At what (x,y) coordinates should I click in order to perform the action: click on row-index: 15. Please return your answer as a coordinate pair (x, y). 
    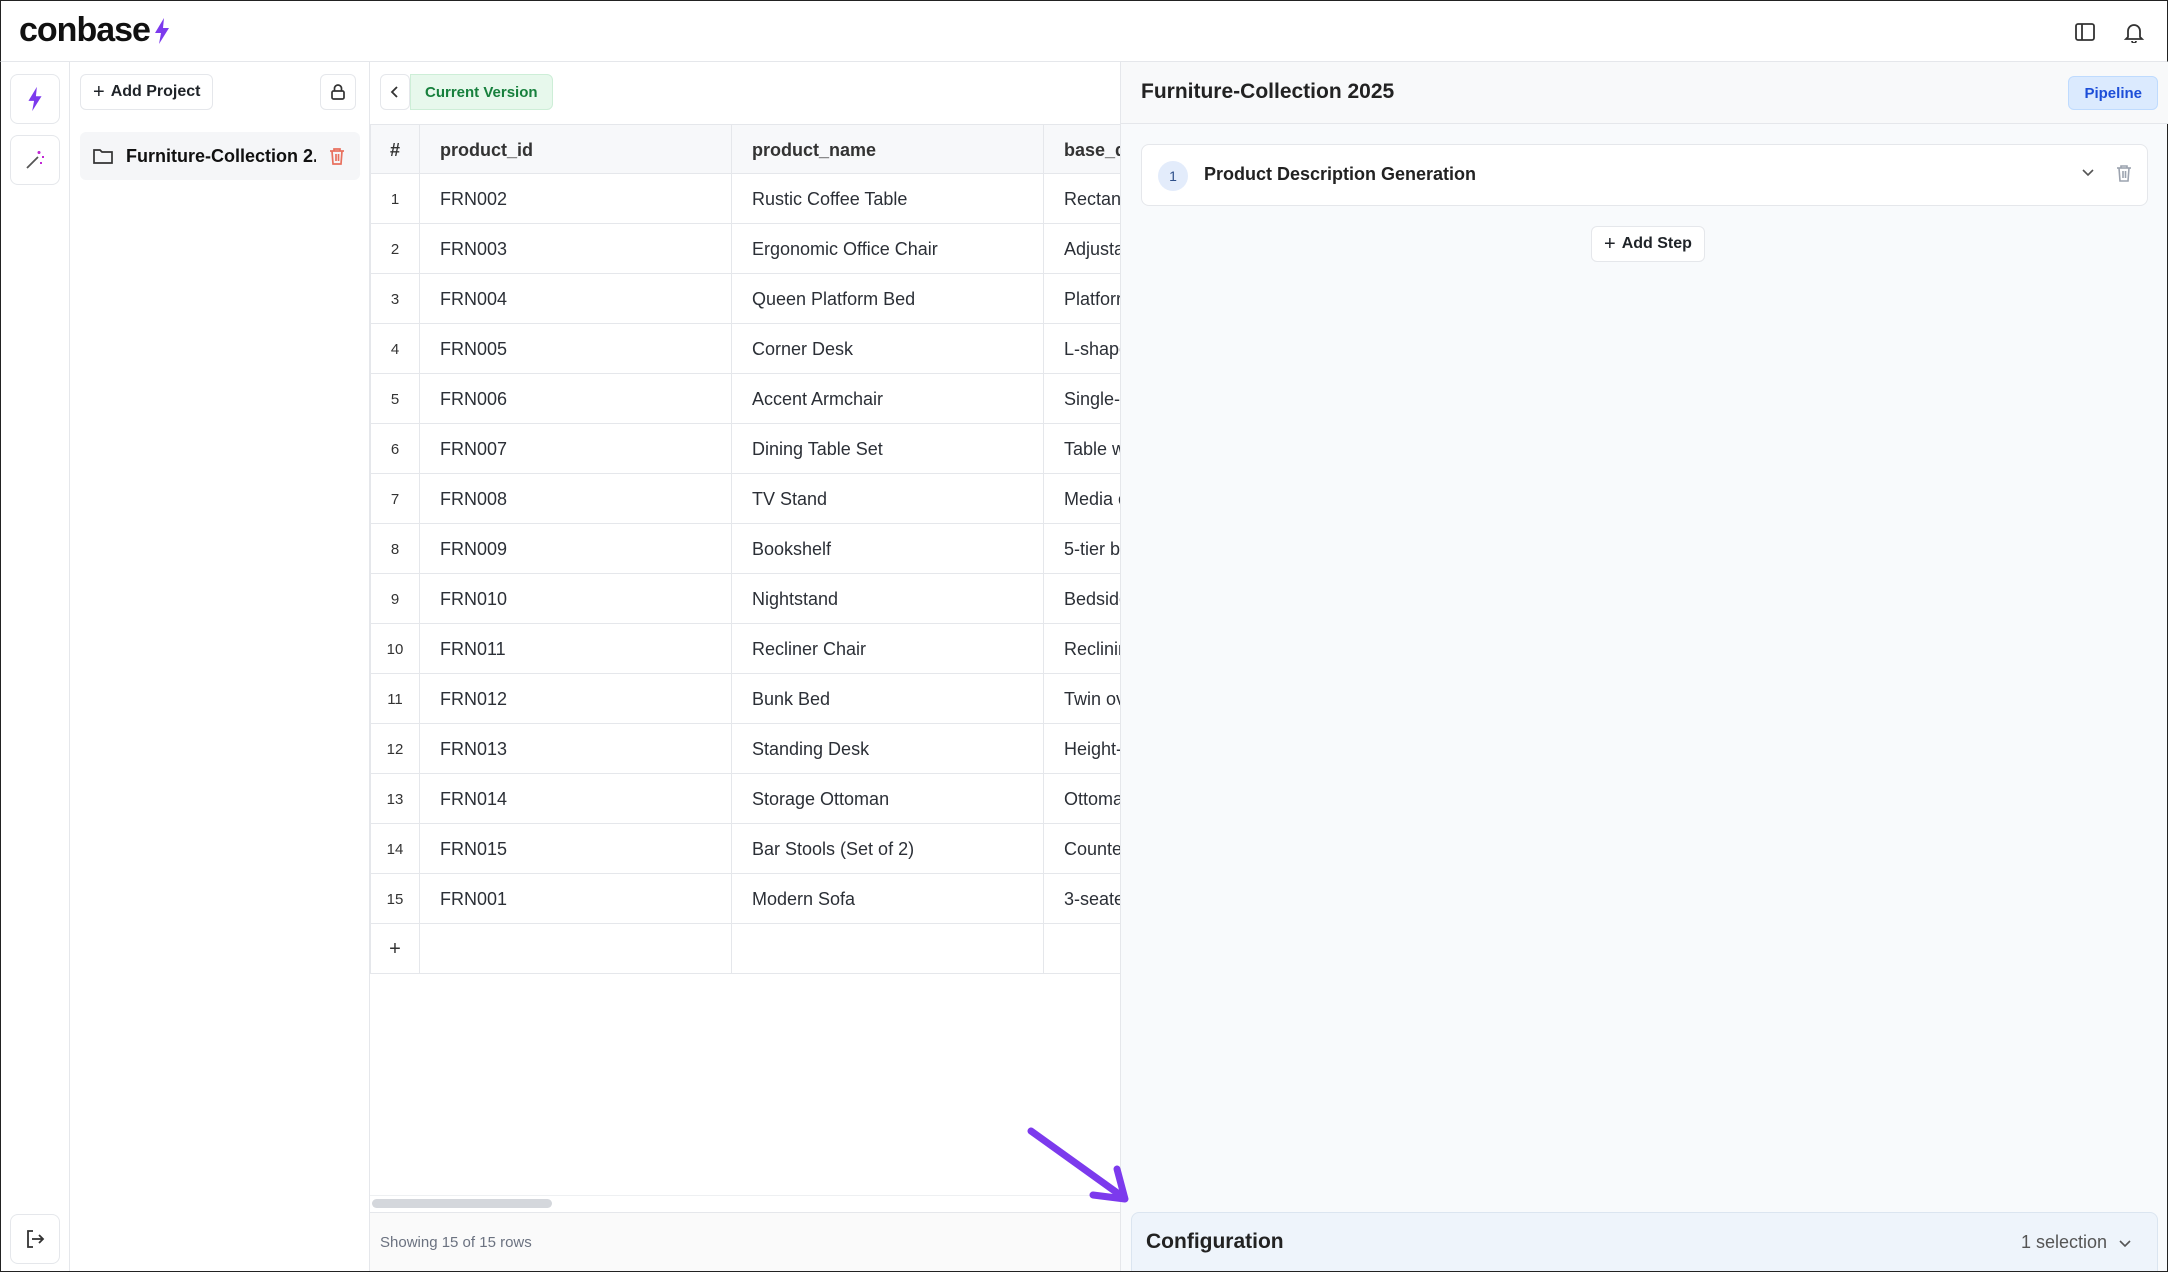
    Looking at the image, I should click on (395, 899).